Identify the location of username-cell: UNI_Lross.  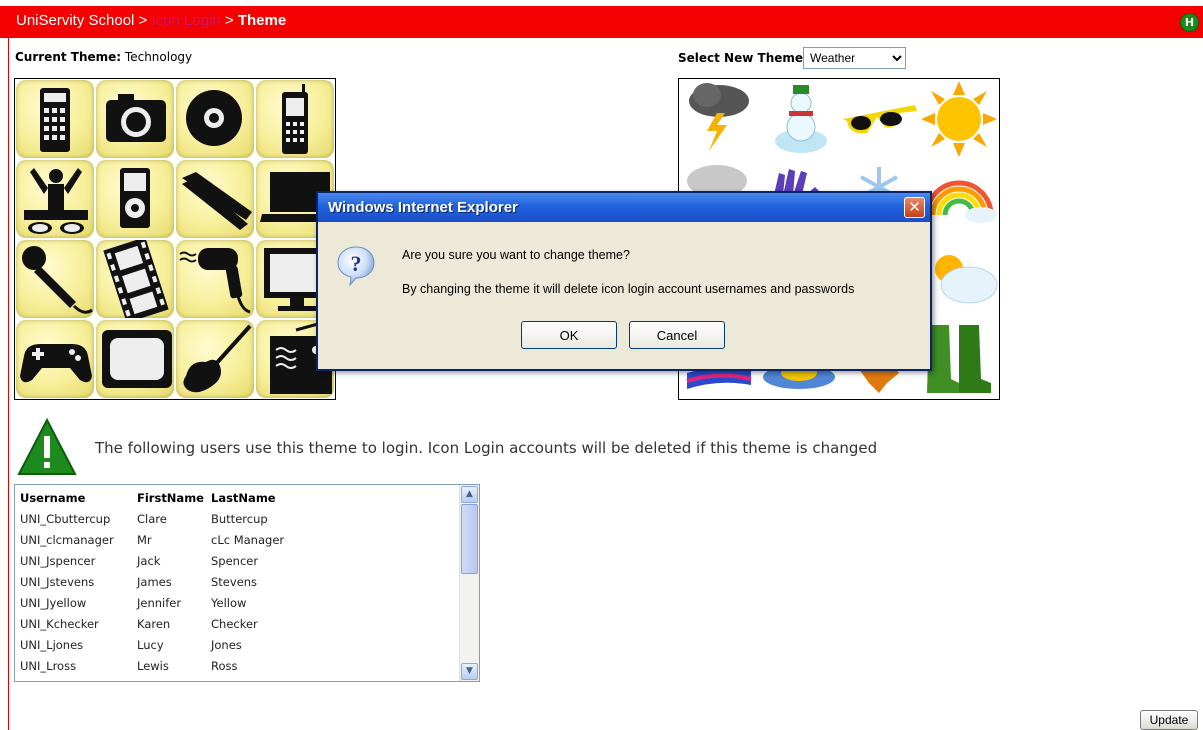
(48, 665).